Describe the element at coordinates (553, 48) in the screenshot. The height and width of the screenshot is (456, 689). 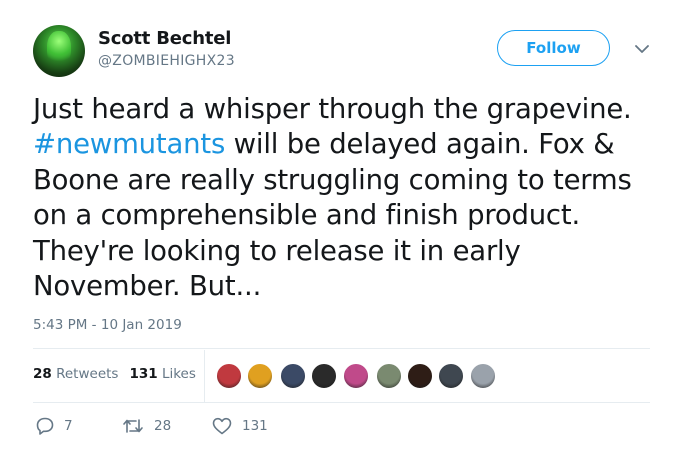
I see `follow-button: Follow` at that location.